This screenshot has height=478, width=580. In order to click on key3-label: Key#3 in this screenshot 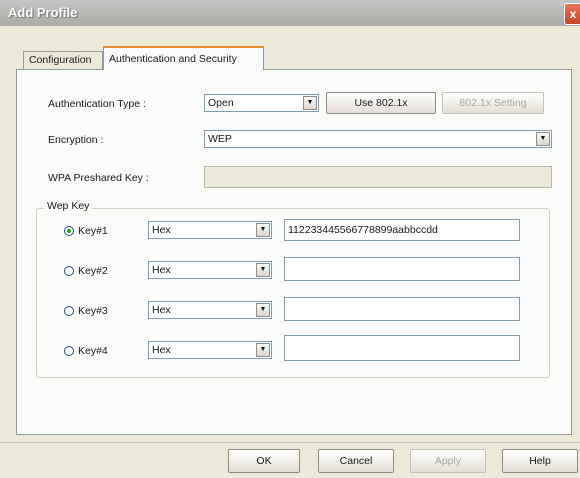, I will do `click(93, 311)`.